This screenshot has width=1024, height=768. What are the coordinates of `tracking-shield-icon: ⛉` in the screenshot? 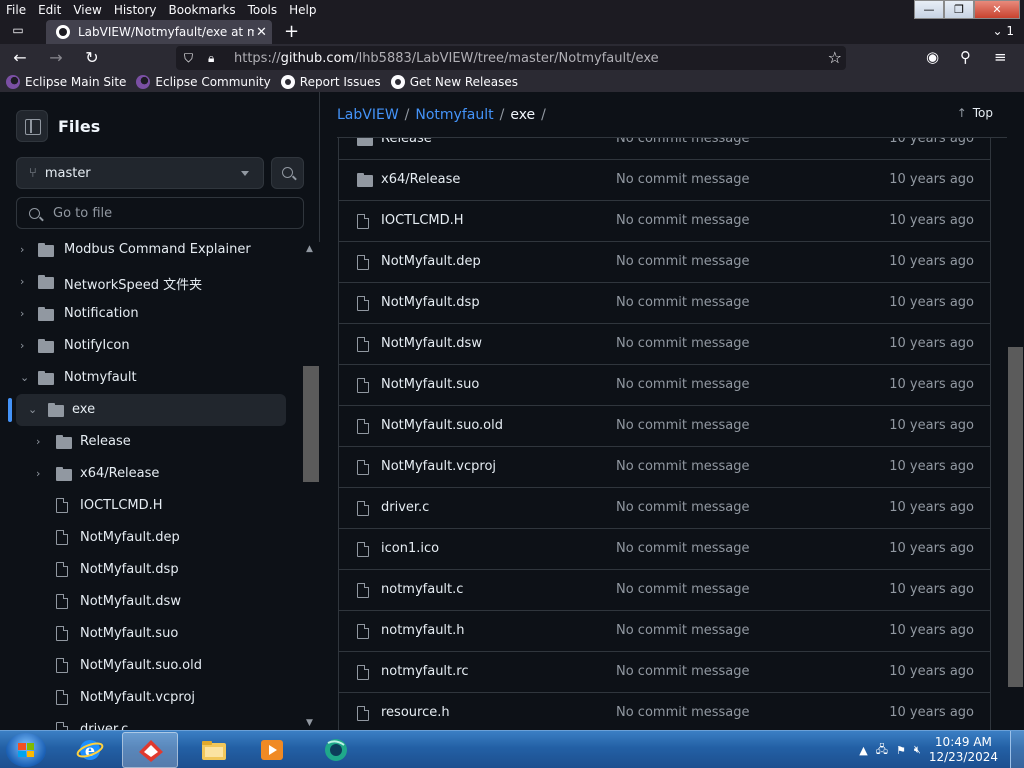 It's located at (192, 58).